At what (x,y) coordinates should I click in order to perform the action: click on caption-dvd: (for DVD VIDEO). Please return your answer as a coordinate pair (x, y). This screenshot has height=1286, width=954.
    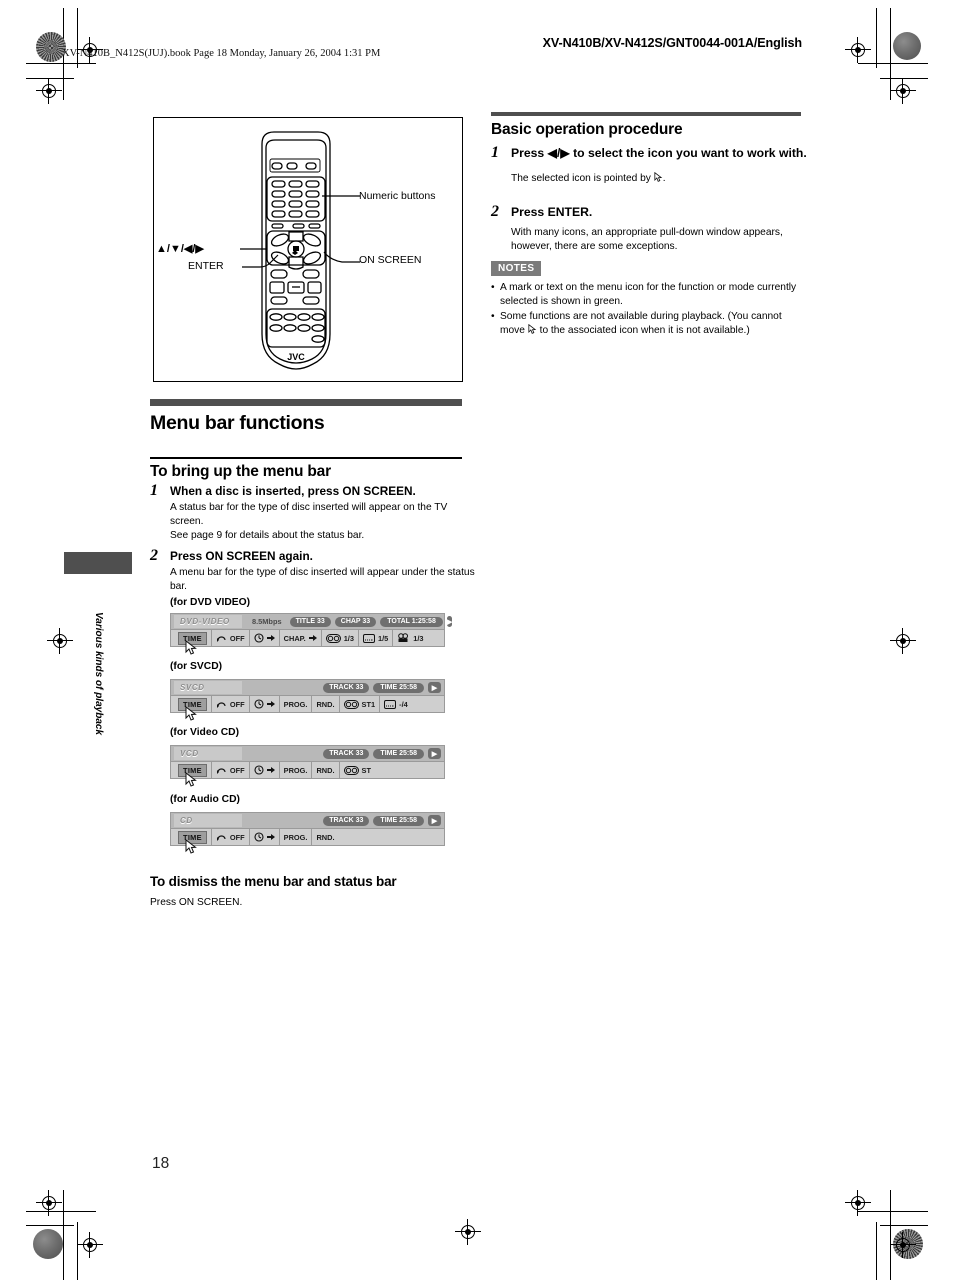
    Looking at the image, I should click on (210, 603).